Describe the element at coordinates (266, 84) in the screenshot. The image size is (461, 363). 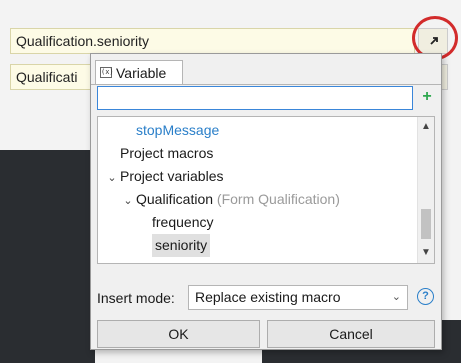
I see `tab-divider` at that location.